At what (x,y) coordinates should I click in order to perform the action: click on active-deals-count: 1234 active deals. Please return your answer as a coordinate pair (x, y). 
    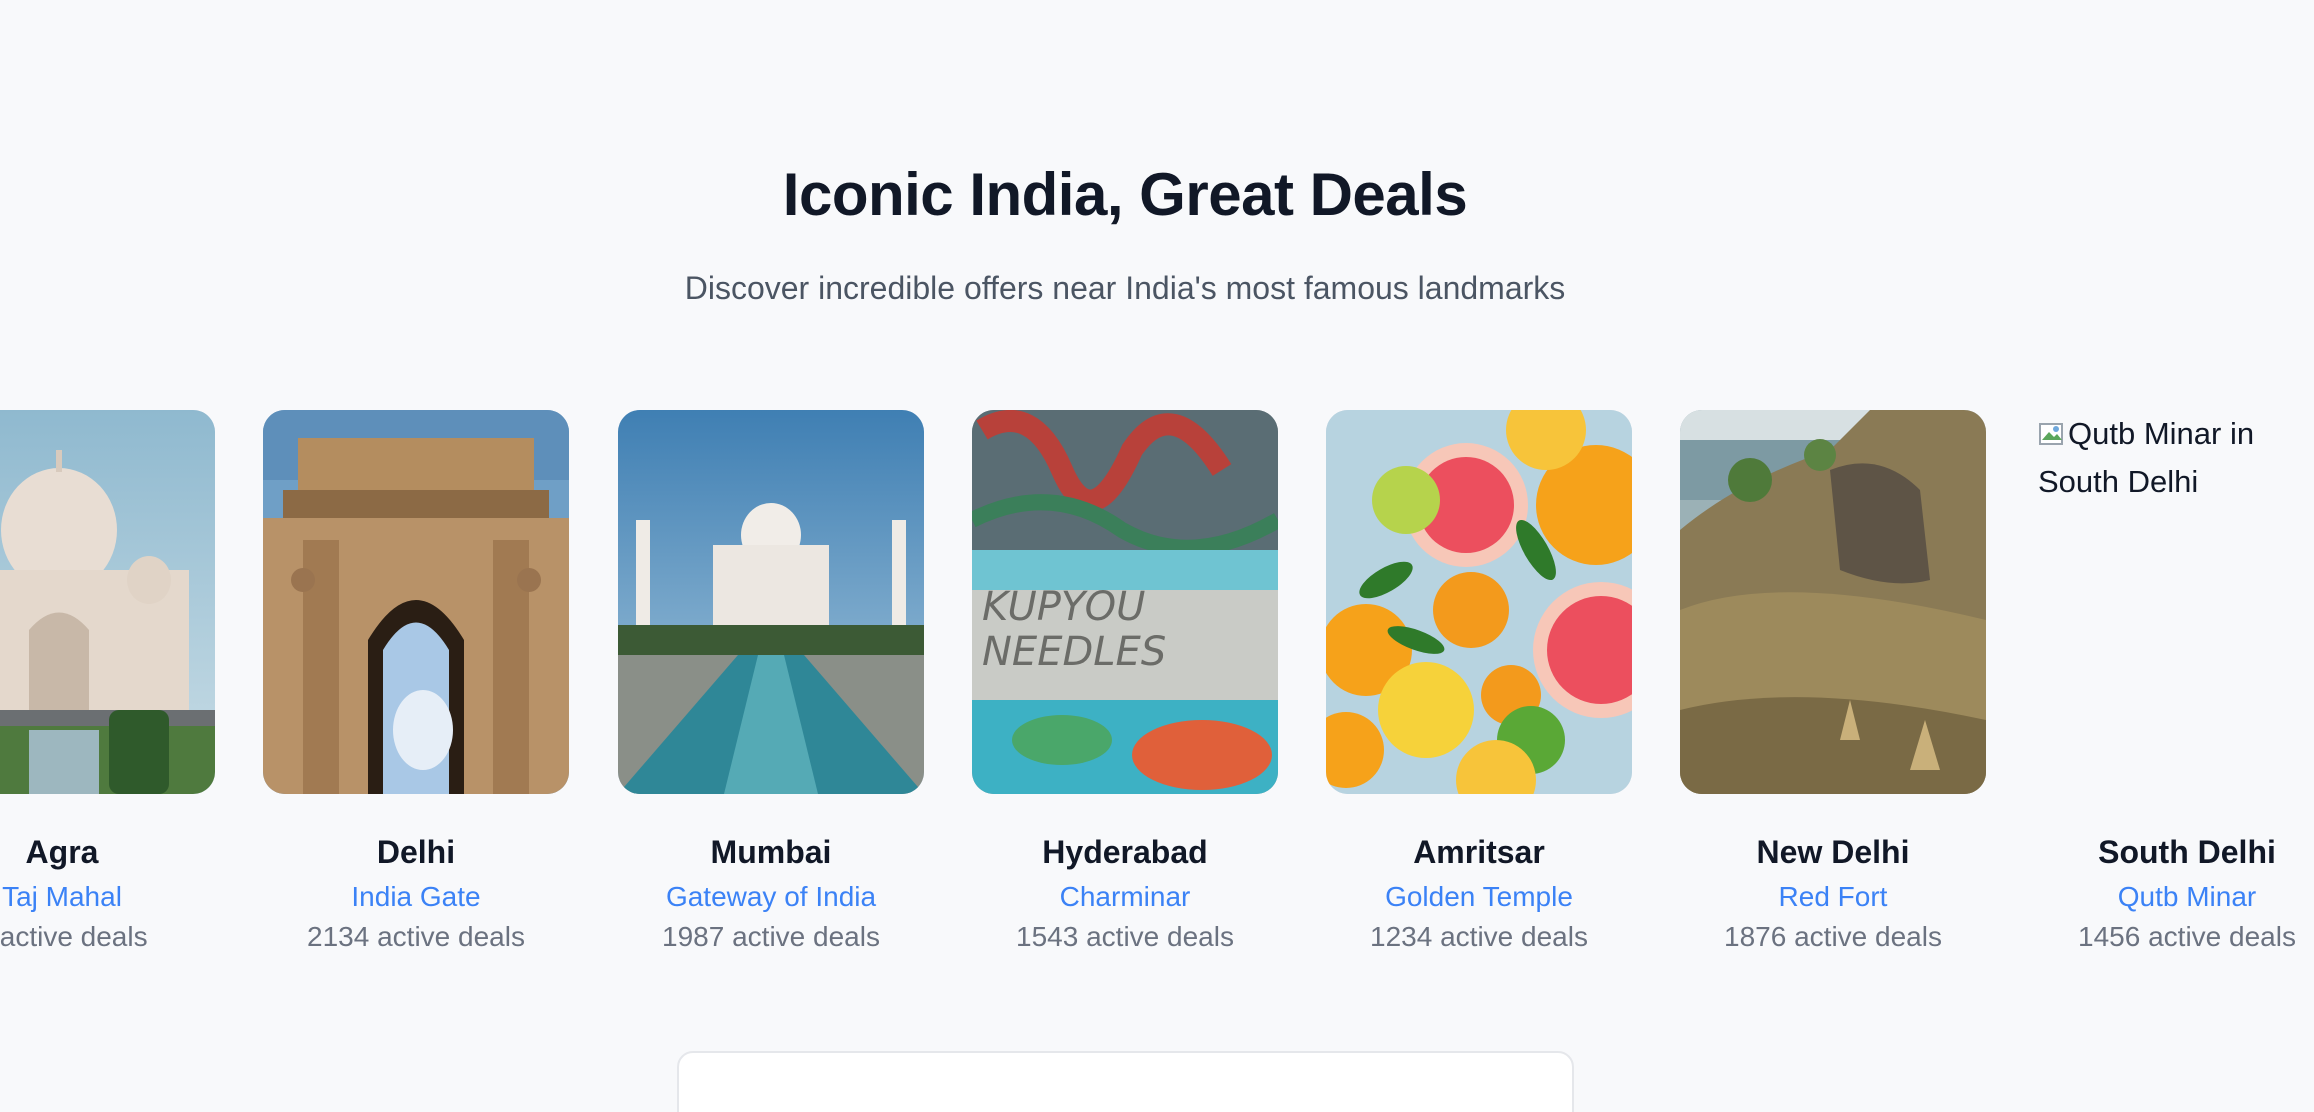
    Looking at the image, I should click on (1479, 936).